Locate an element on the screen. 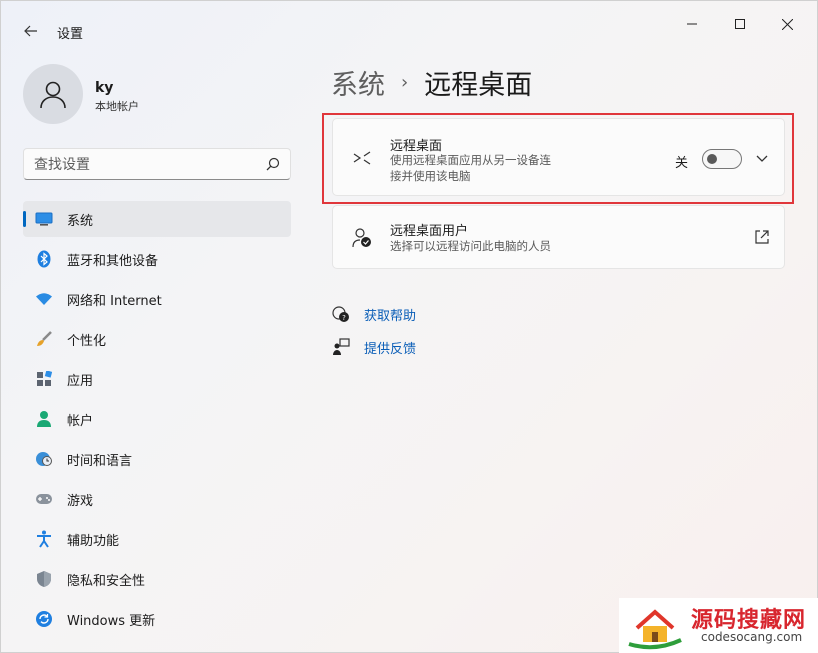 This screenshot has height=653, width=818. help-icon: ? is located at coordinates (341, 314).